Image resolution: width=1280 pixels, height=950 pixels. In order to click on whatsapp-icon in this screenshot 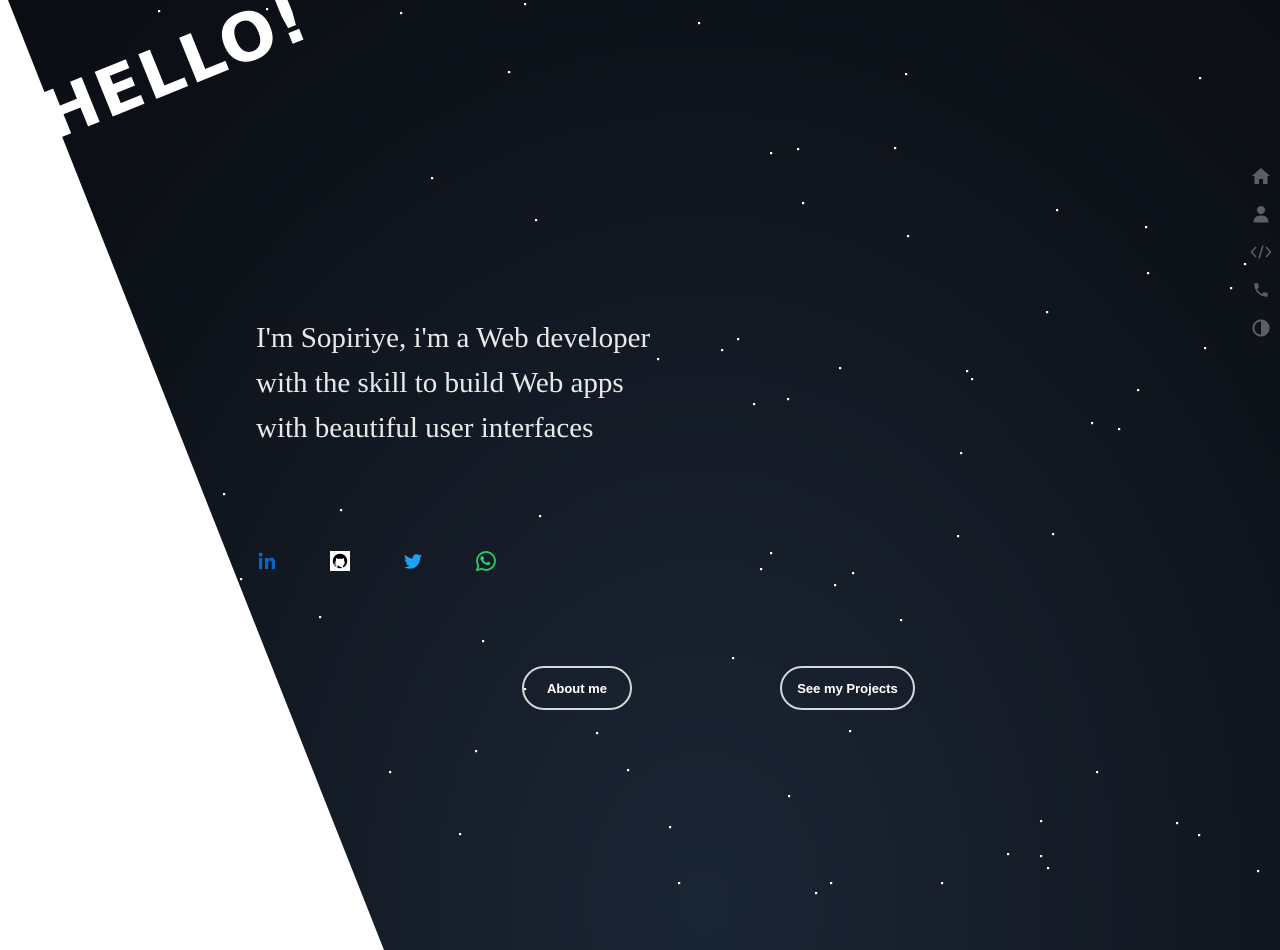, I will do `click(486, 561)`.